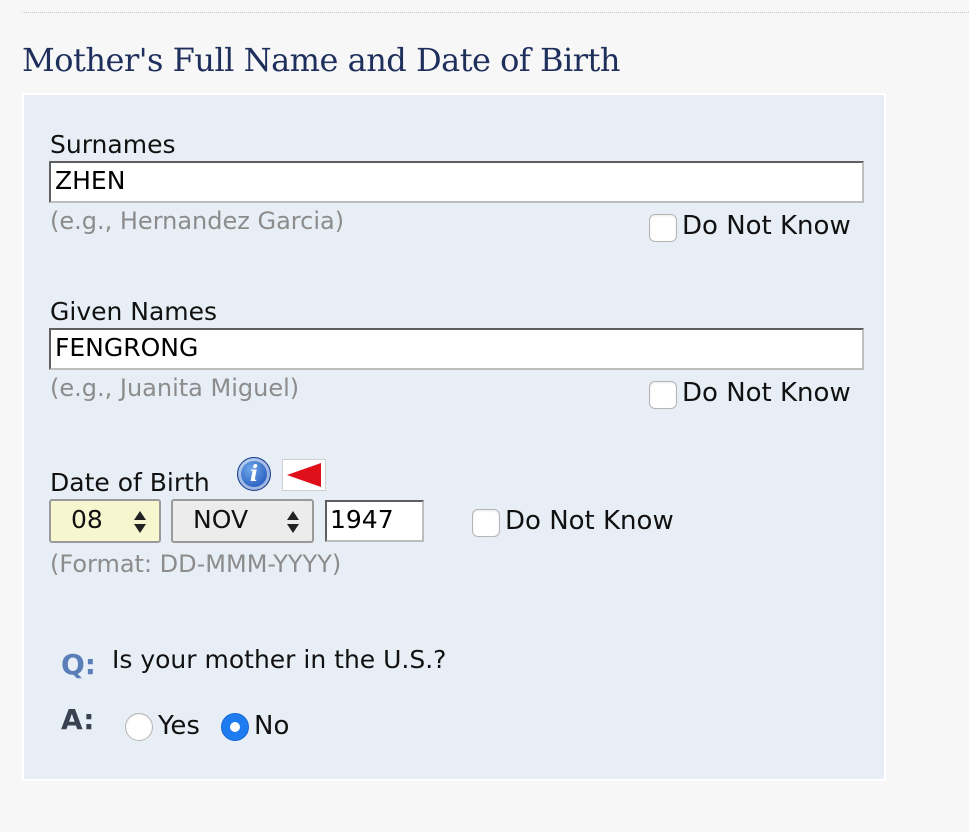 The height and width of the screenshot is (832, 969). What do you see at coordinates (766, 393) in the screenshot?
I see `given-names-do-not-know-label: Do Not Know` at bounding box center [766, 393].